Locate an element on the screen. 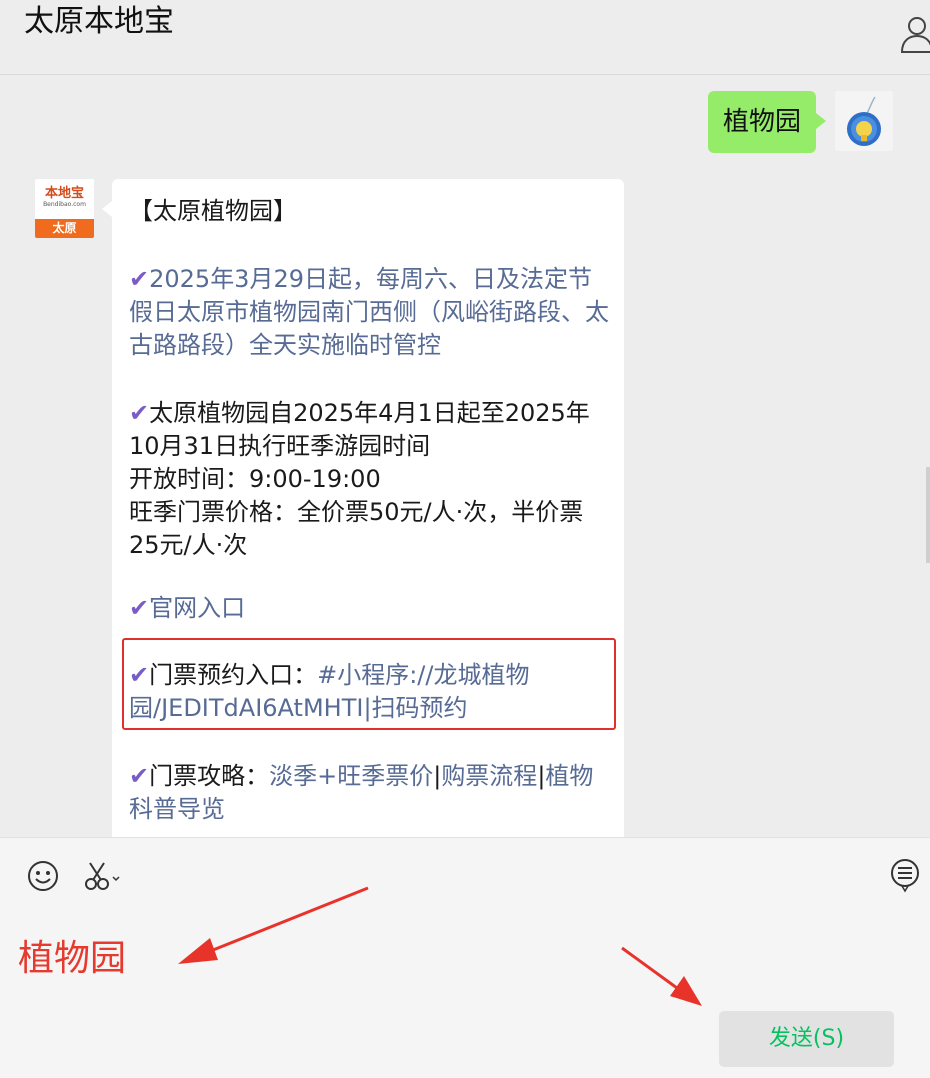 This screenshot has height=1078, width=930. logo-name: 本地宝 is located at coordinates (64, 193).